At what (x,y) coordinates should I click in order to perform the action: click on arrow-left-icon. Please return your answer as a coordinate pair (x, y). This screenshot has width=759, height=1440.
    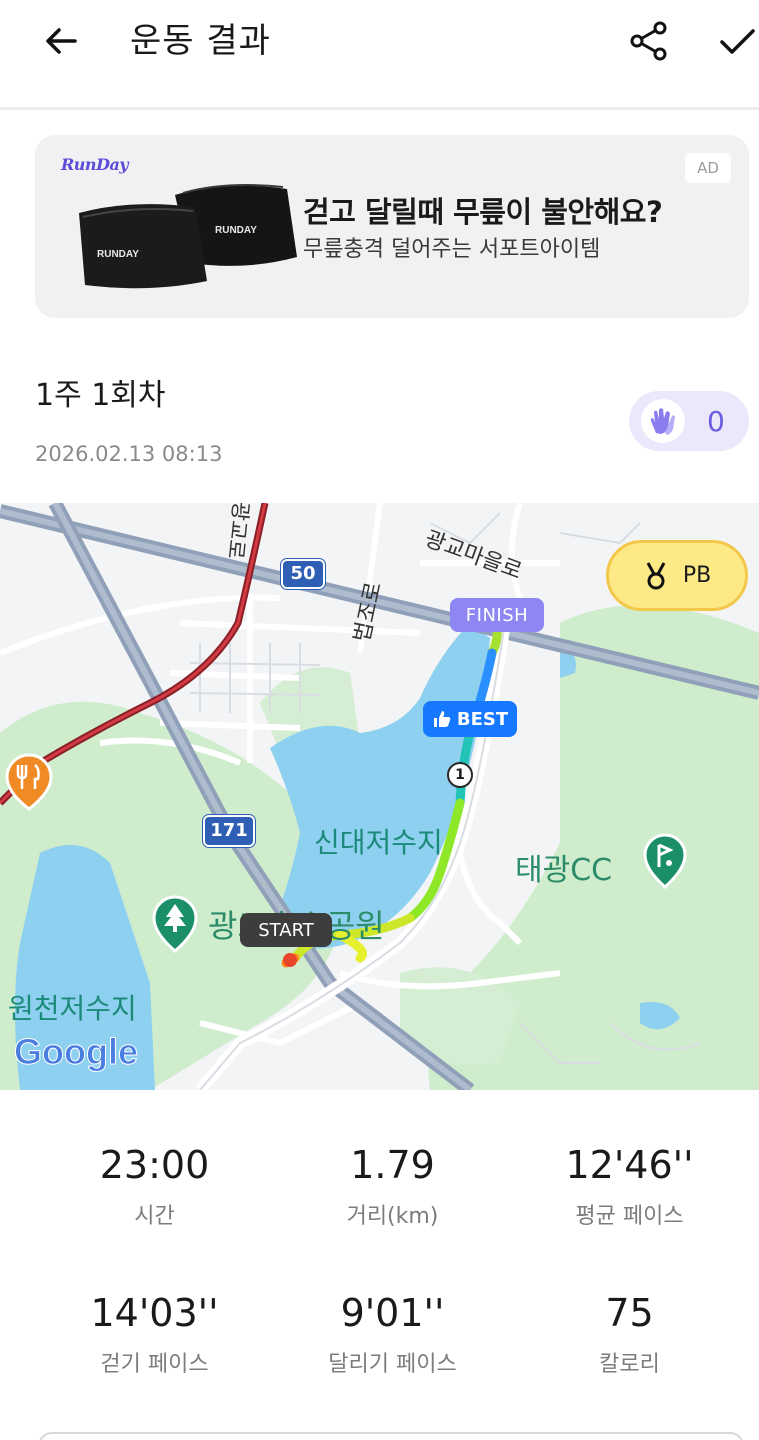
    Looking at the image, I should click on (61, 41).